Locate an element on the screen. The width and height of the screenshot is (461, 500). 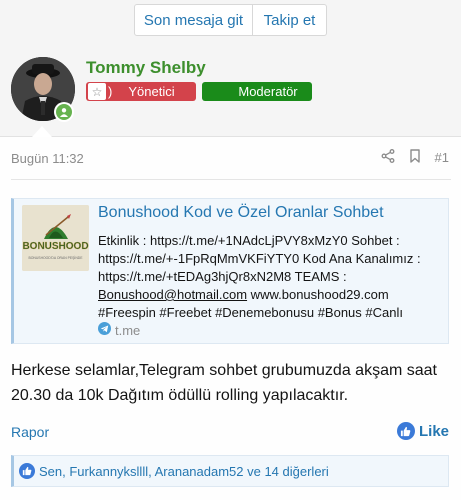
post-caret is located at coordinates (42, 131).